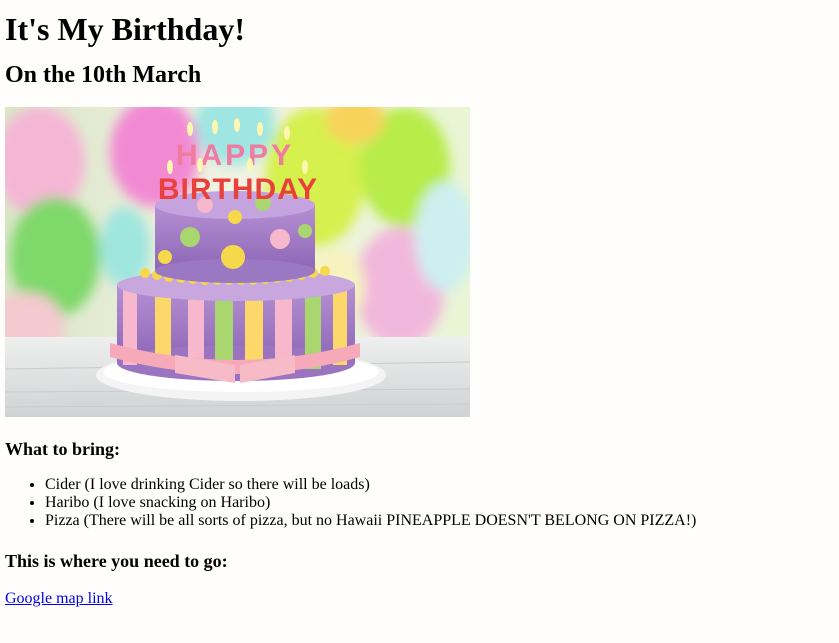 The width and height of the screenshot is (839, 643). Describe the element at coordinates (439, 503) in the screenshot. I see `list-item: Haribo (I love snacking on Haribo)` at that location.